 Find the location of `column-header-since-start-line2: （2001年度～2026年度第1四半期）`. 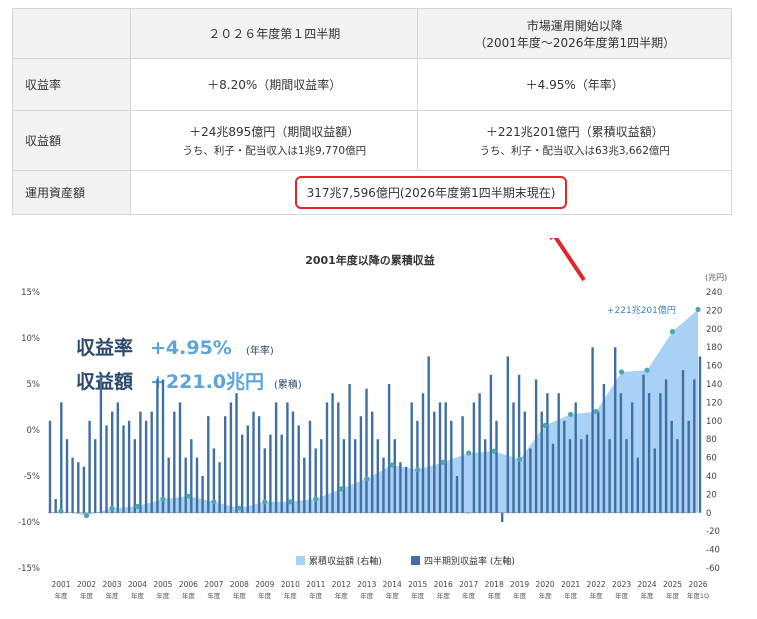

column-header-since-start-line2: （2001年度～2026年度第1四半期） is located at coordinates (575, 42).